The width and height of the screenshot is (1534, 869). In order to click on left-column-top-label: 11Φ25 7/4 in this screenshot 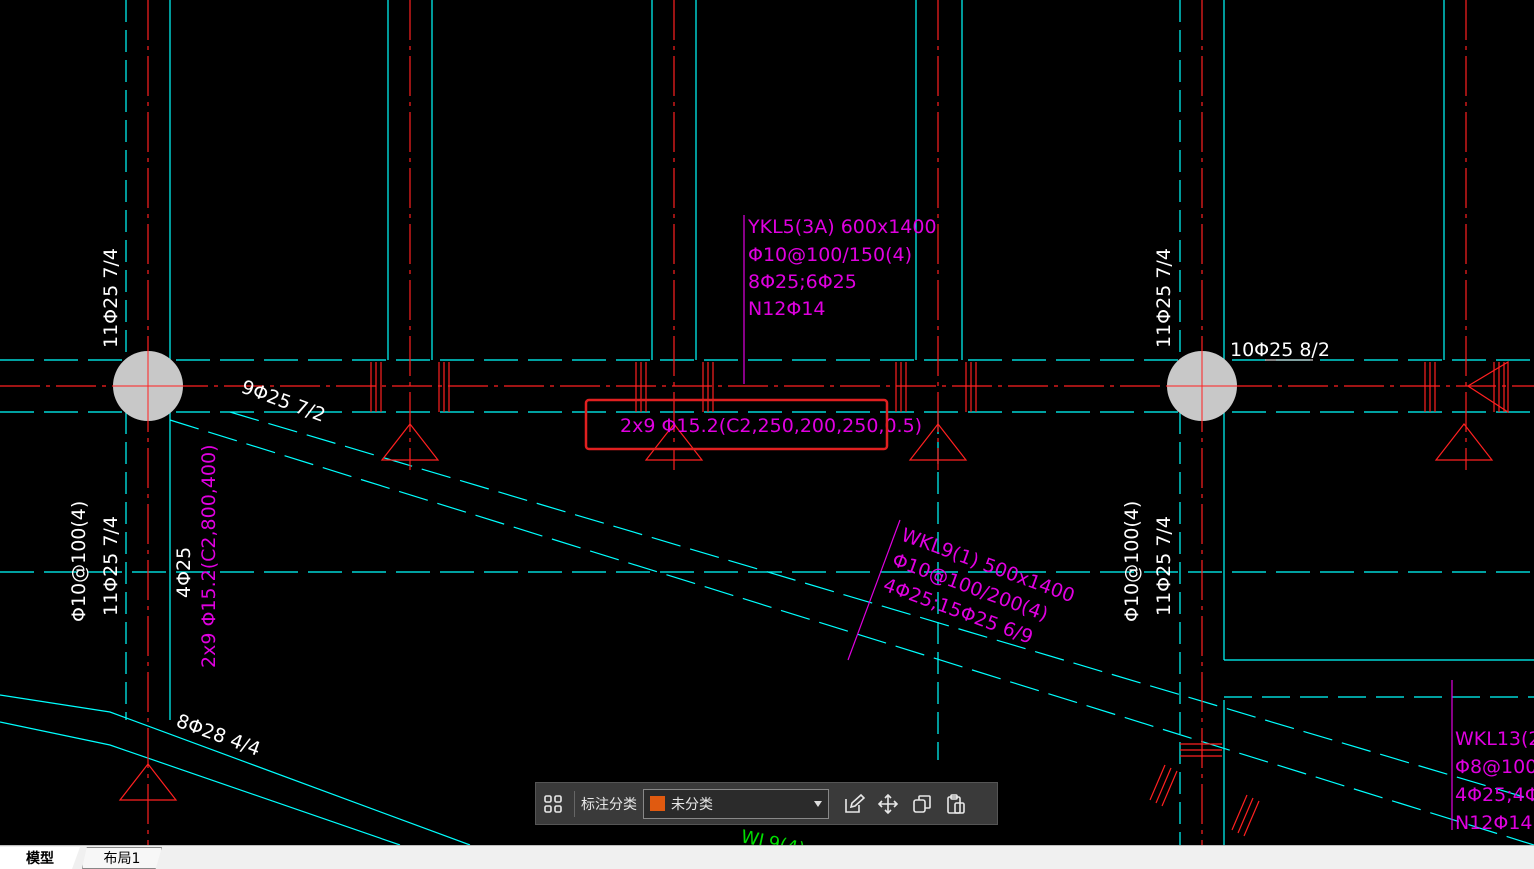, I will do `click(111, 298)`.